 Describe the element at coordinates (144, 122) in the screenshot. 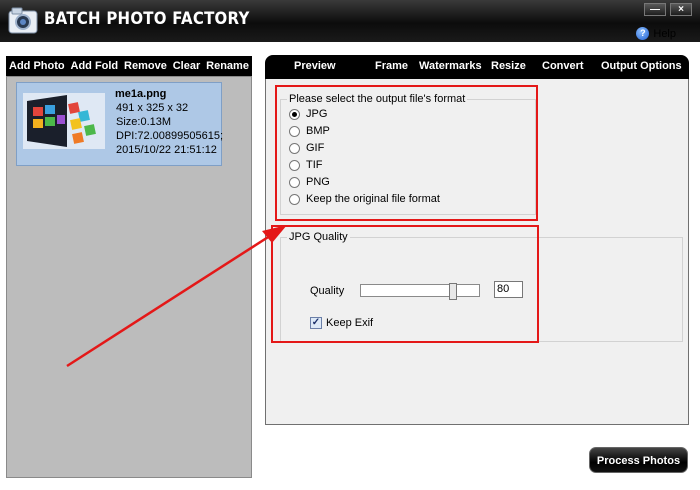

I see `photo-size: Size:0.13M` at that location.